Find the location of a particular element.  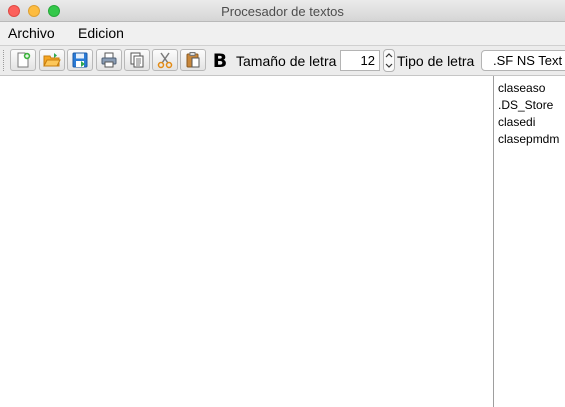

cut-button is located at coordinates (165, 60).